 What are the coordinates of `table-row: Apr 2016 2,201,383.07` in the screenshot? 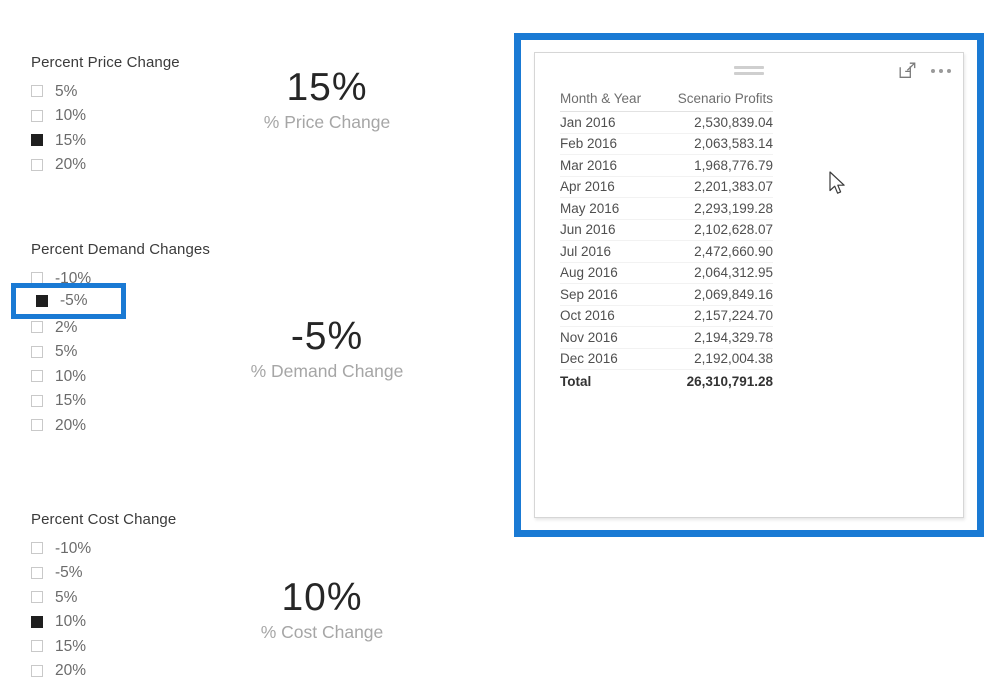 It's located at (666, 187).